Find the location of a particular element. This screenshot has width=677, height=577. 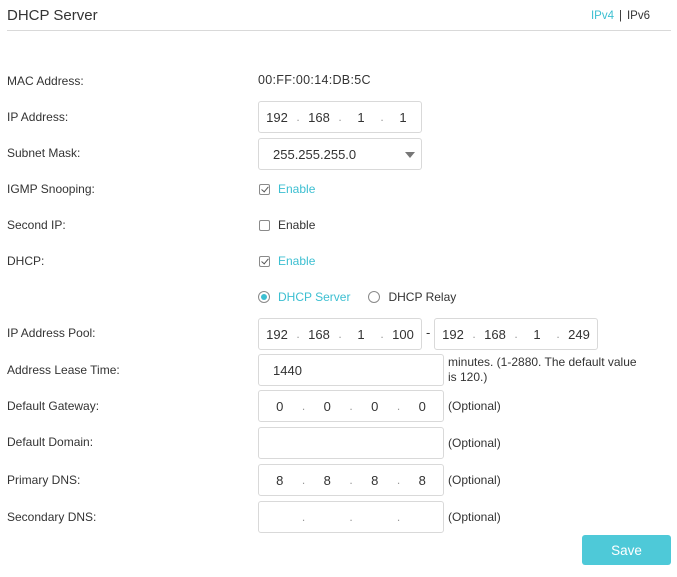

secondary-dns-input: . . . is located at coordinates (351, 517).